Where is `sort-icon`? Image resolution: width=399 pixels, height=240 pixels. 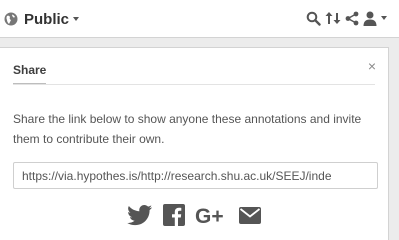
sort-icon is located at coordinates (333, 18).